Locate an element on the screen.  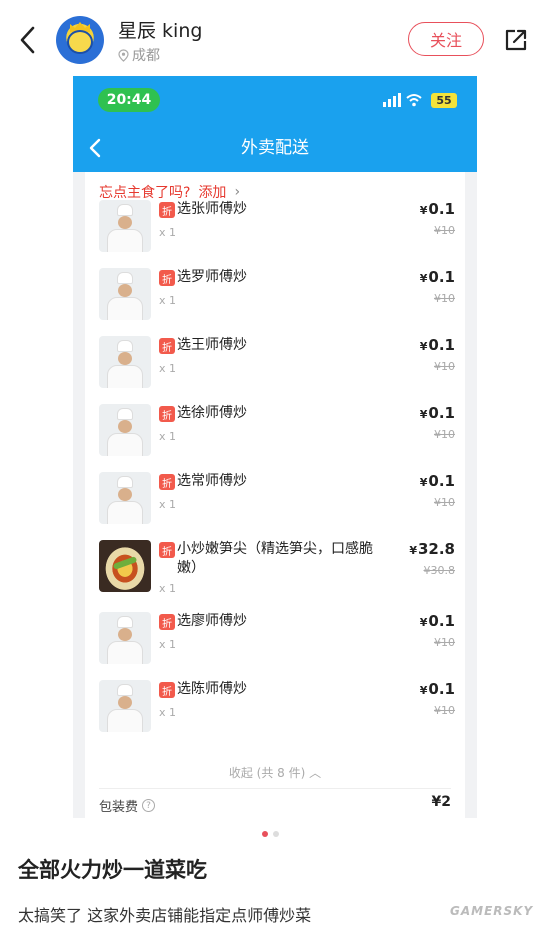
share-icon is located at coordinates (516, 40).